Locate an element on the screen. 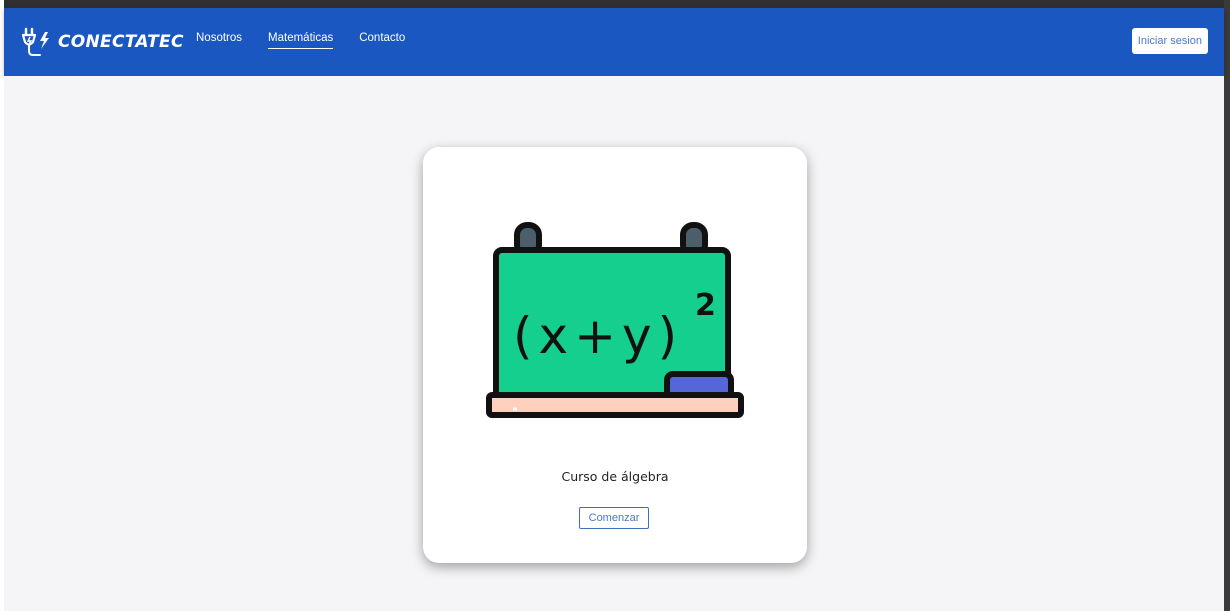  nav-links: Nosotros Matemáticas Contacto is located at coordinates (313, 40).